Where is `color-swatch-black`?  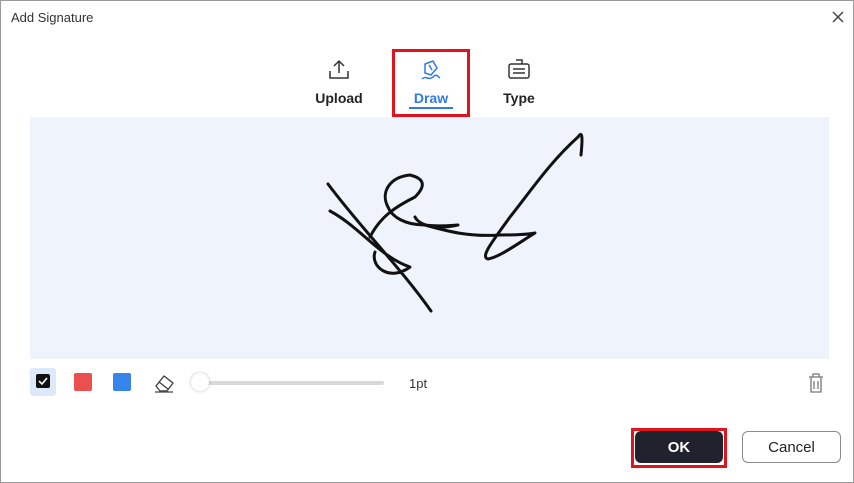 color-swatch-black is located at coordinates (43, 382).